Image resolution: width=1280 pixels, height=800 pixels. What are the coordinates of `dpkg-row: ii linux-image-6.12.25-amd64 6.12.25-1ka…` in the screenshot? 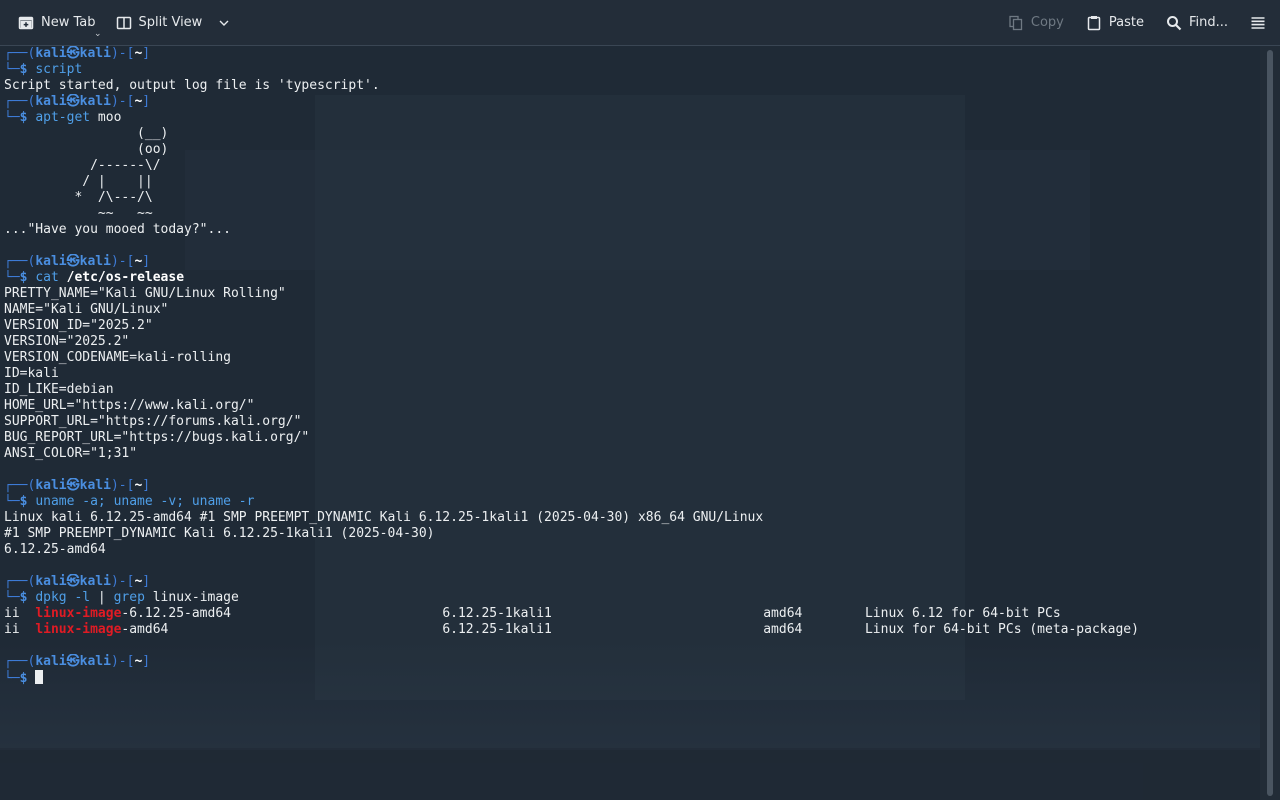 It's located at (632, 614).